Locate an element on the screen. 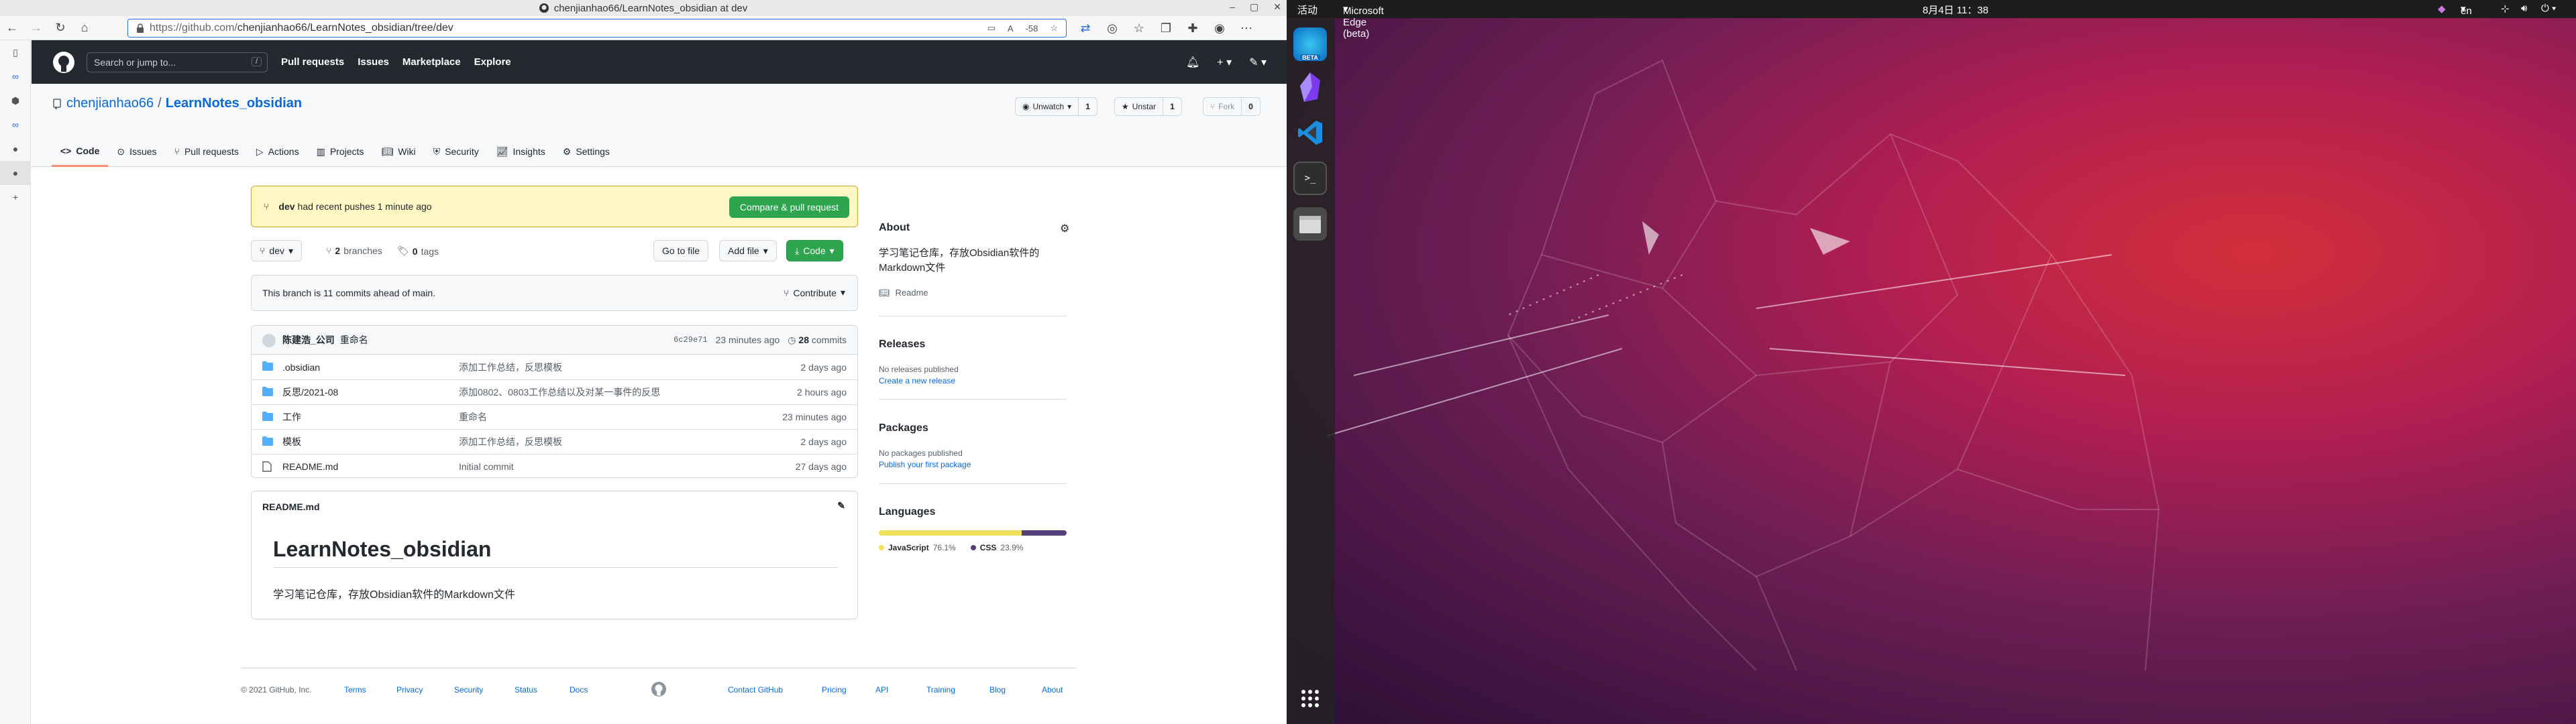 This screenshot has height=724, width=2576. more-icon: ⋯ is located at coordinates (1246, 28).